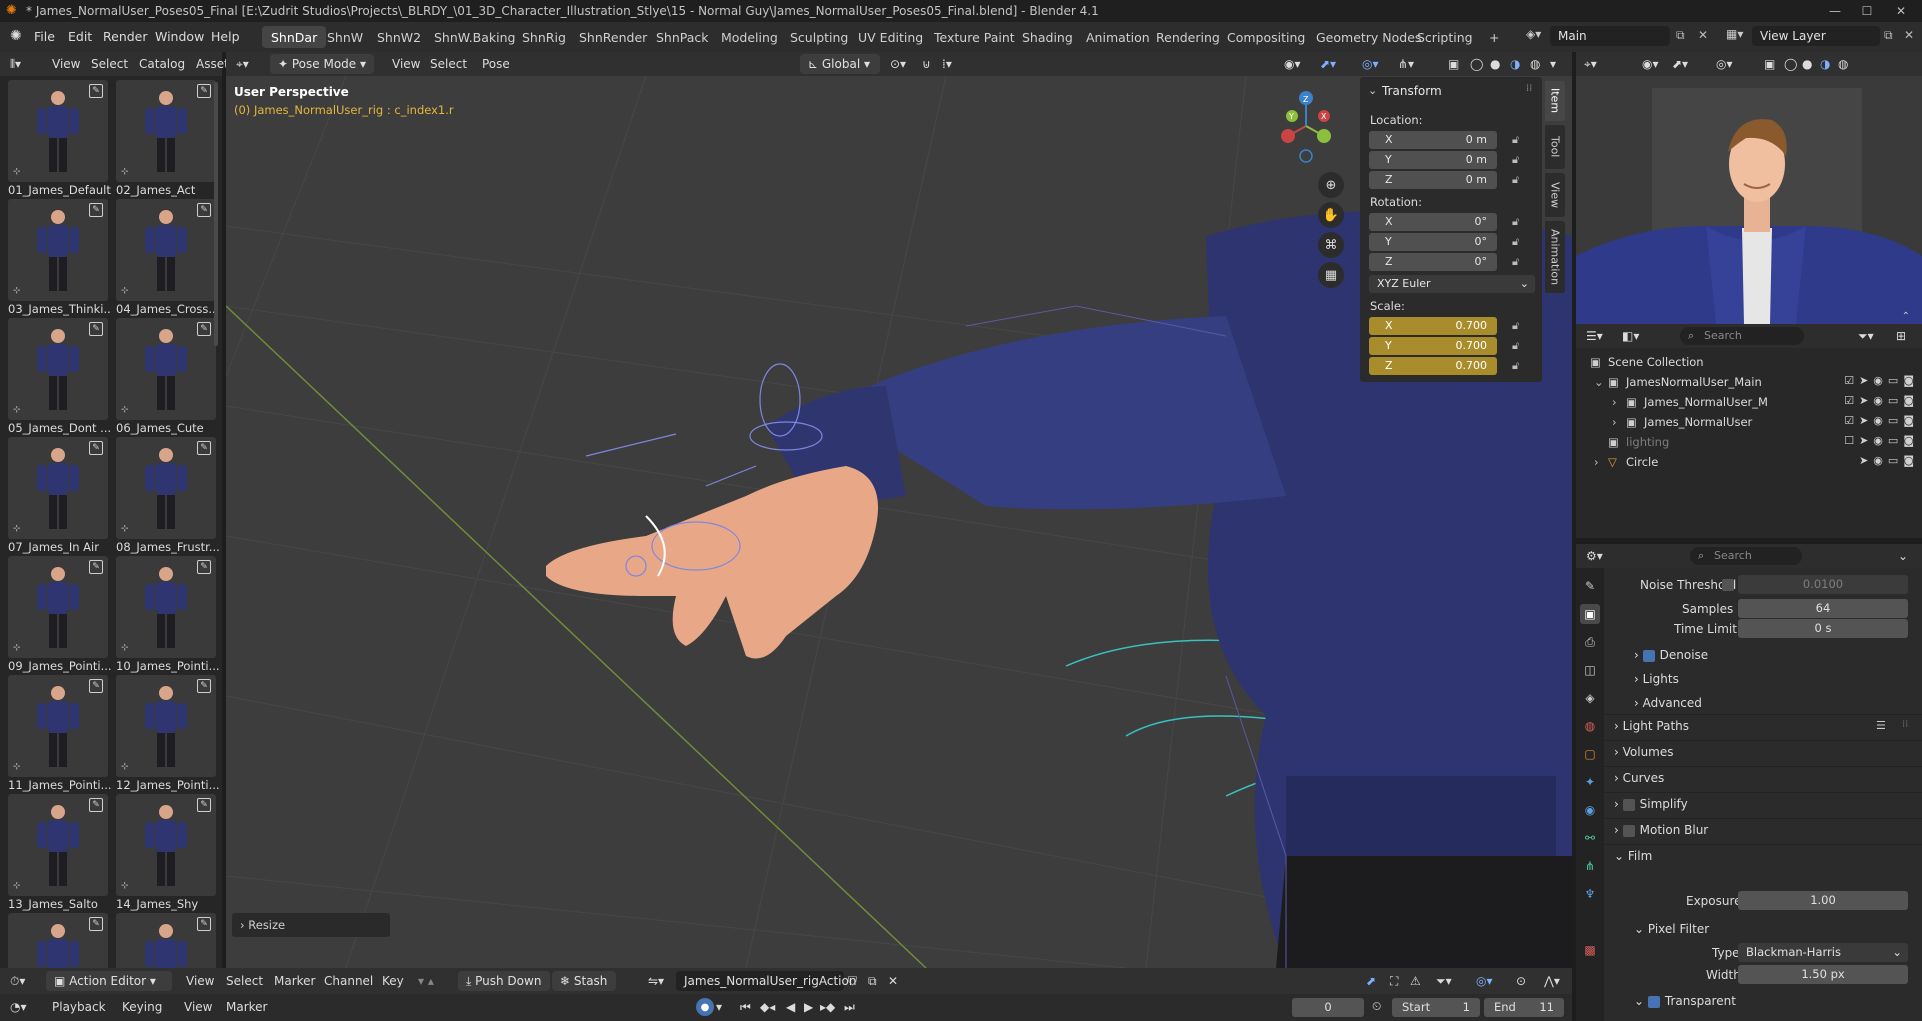 The width and height of the screenshot is (1922, 1021). Describe the element at coordinates (1680, 64) in the screenshot. I see `camera-gizmo-icon: ⬈▾` at that location.